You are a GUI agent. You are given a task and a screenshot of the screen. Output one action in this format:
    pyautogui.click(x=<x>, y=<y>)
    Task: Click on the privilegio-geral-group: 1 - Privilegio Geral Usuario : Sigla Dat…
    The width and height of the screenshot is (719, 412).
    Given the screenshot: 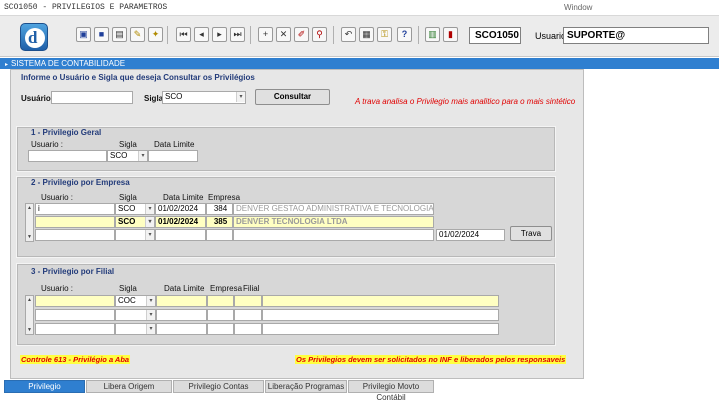 What is the action you would take?
    pyautogui.click(x=286, y=149)
    